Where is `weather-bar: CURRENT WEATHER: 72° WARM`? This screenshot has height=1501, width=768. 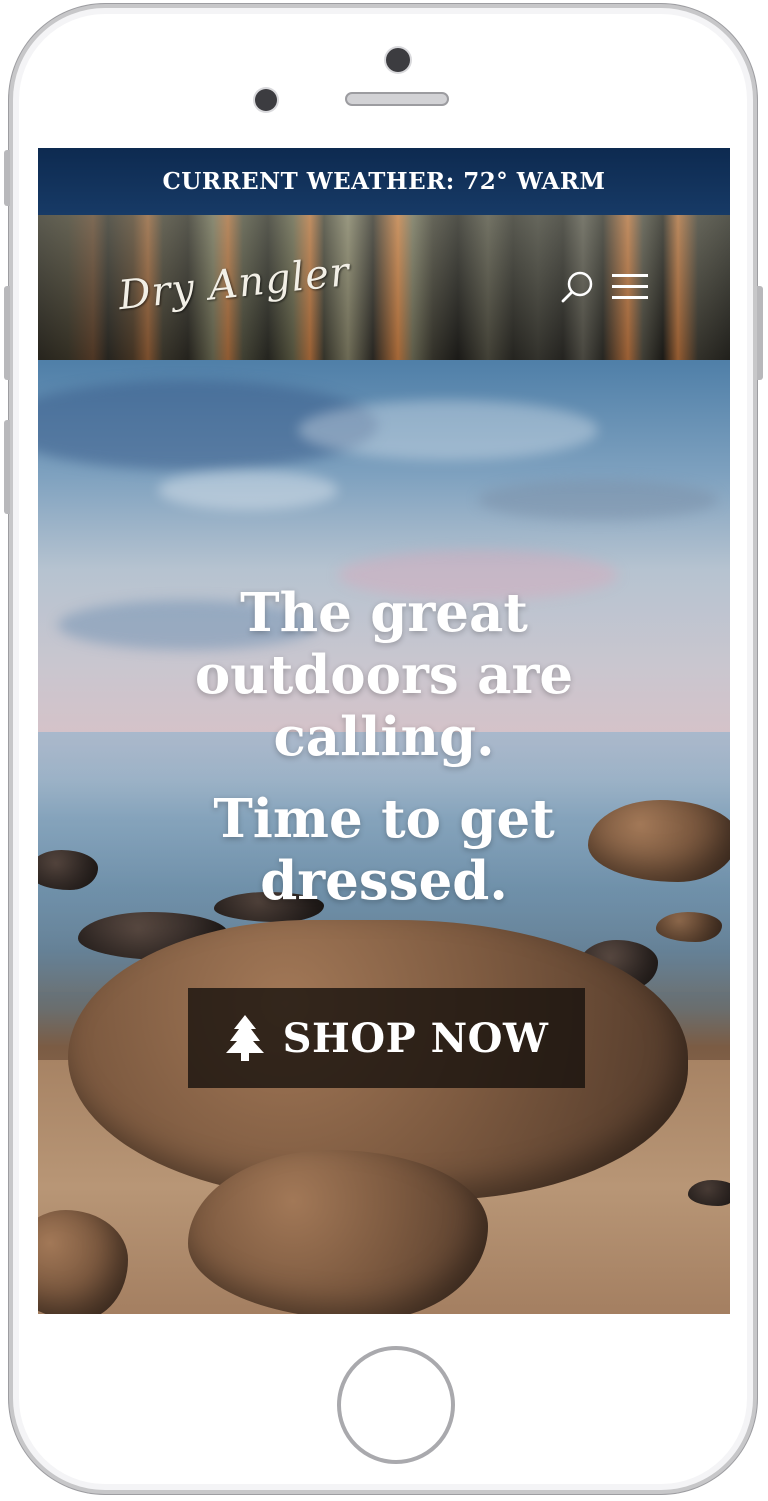 weather-bar: CURRENT WEATHER: 72° WARM is located at coordinates (384, 181).